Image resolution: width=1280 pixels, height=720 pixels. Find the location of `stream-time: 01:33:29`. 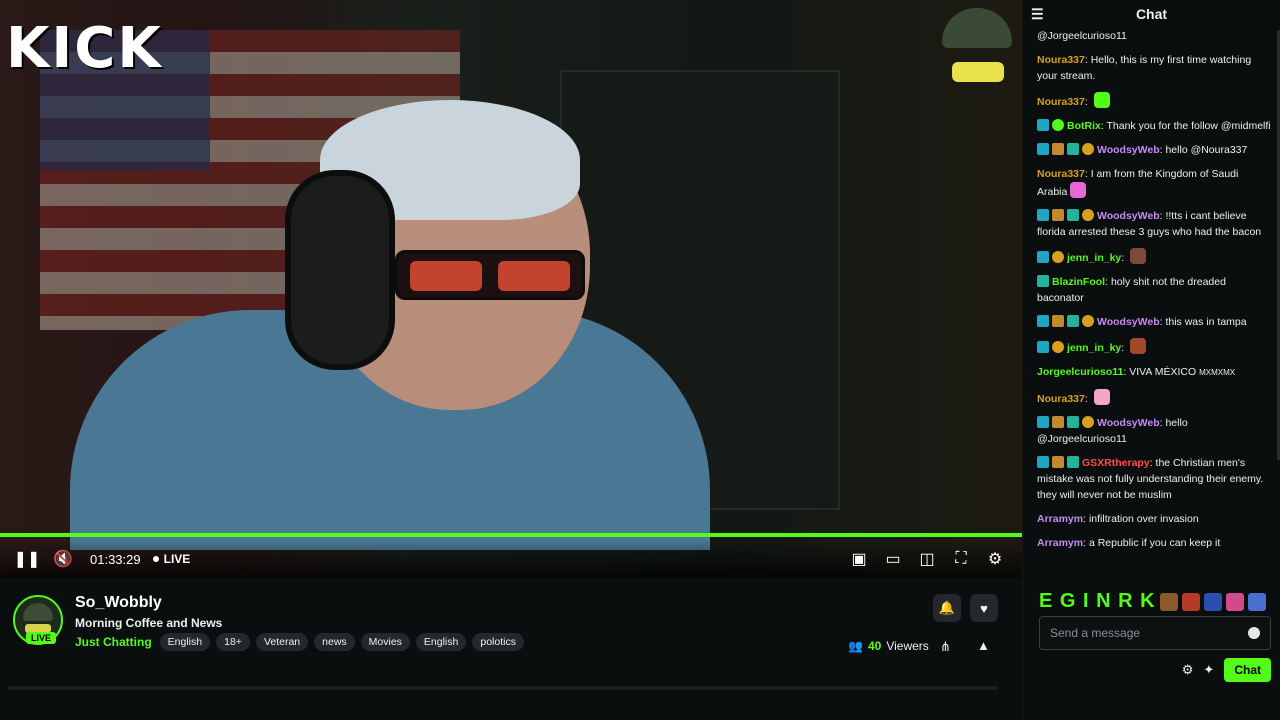

stream-time: 01:33:29 is located at coordinates (115, 559).